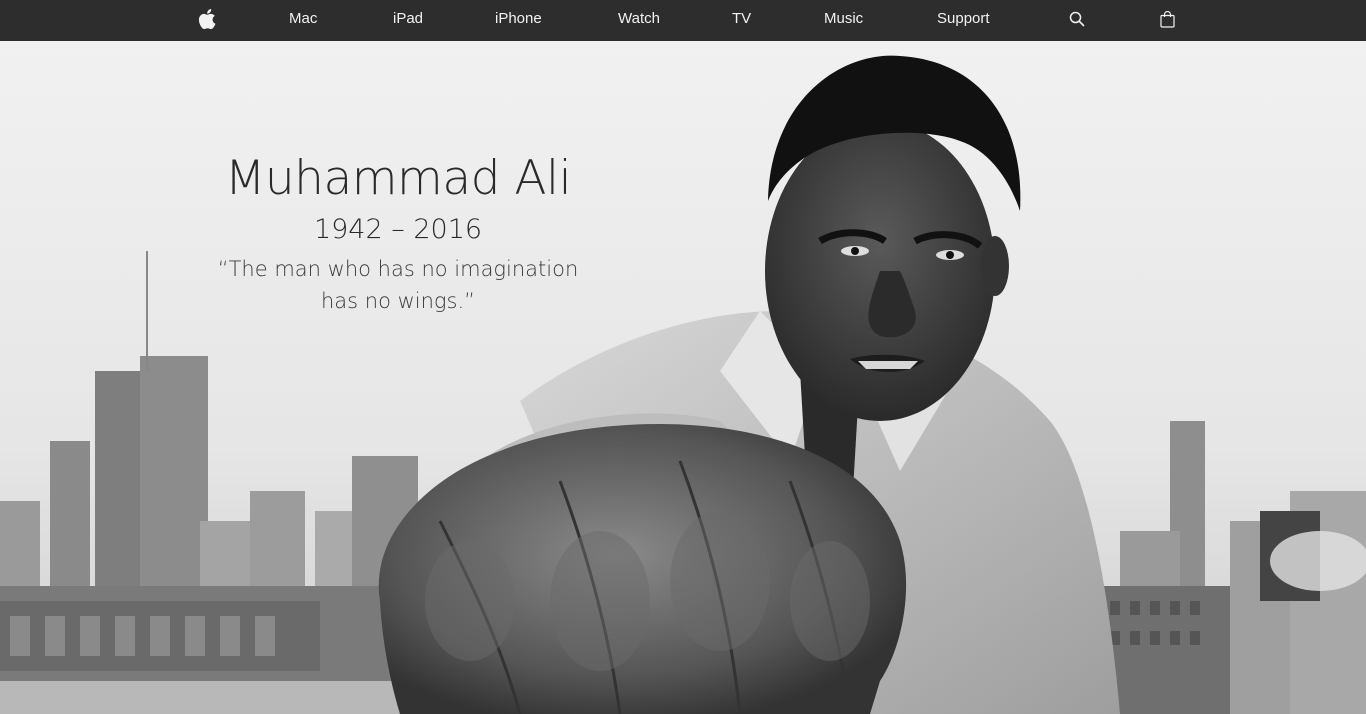  What do you see at coordinates (303, 19) in the screenshot?
I see `nav-item-mac: Mac` at bounding box center [303, 19].